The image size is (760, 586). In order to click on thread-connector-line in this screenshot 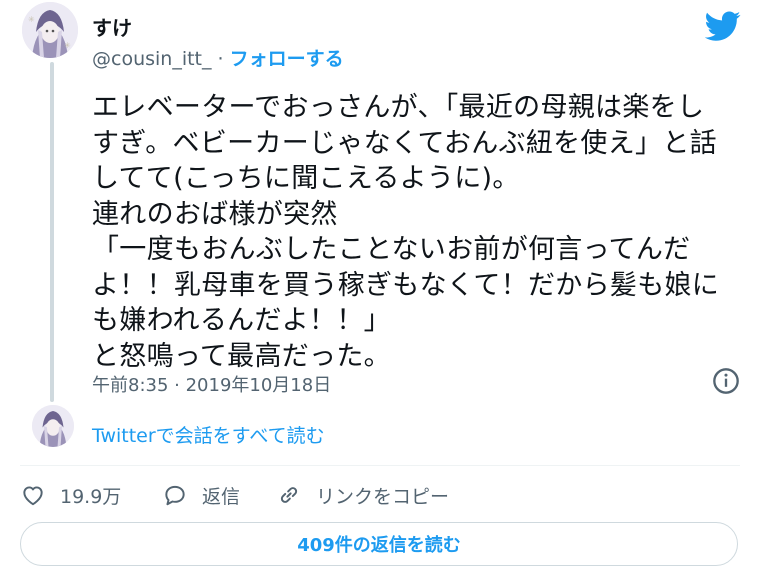, I will do `click(52, 232)`.